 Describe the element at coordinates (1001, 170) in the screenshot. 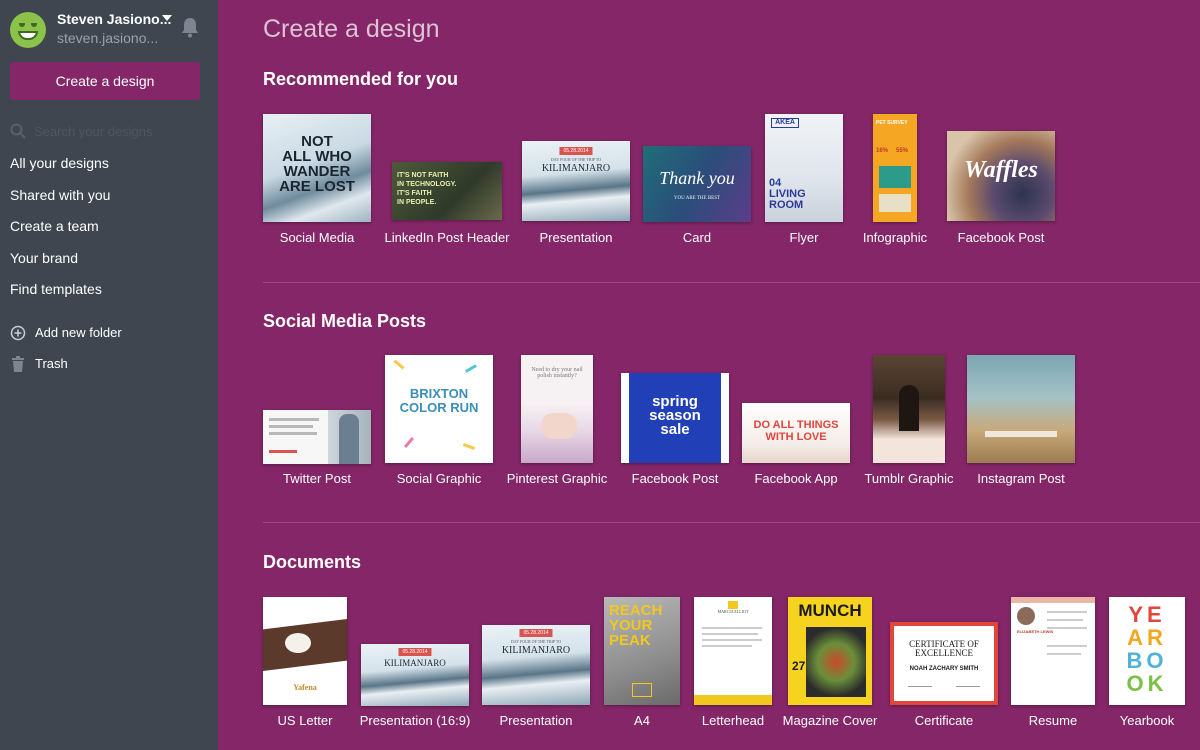

I see `thumb-text: Waffles` at that location.